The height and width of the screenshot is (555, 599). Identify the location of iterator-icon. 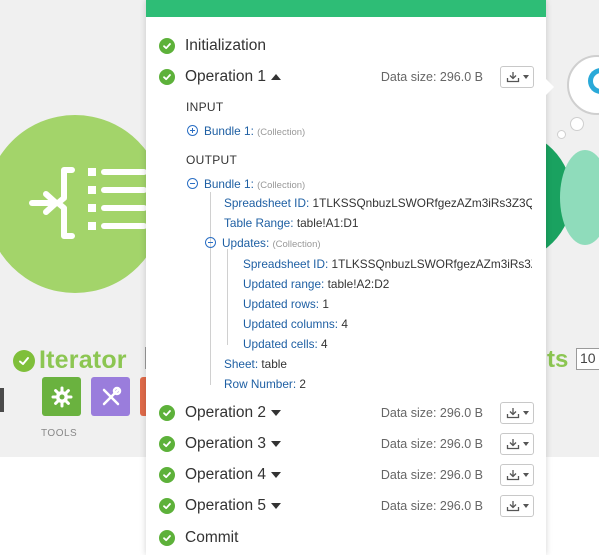
(88, 203).